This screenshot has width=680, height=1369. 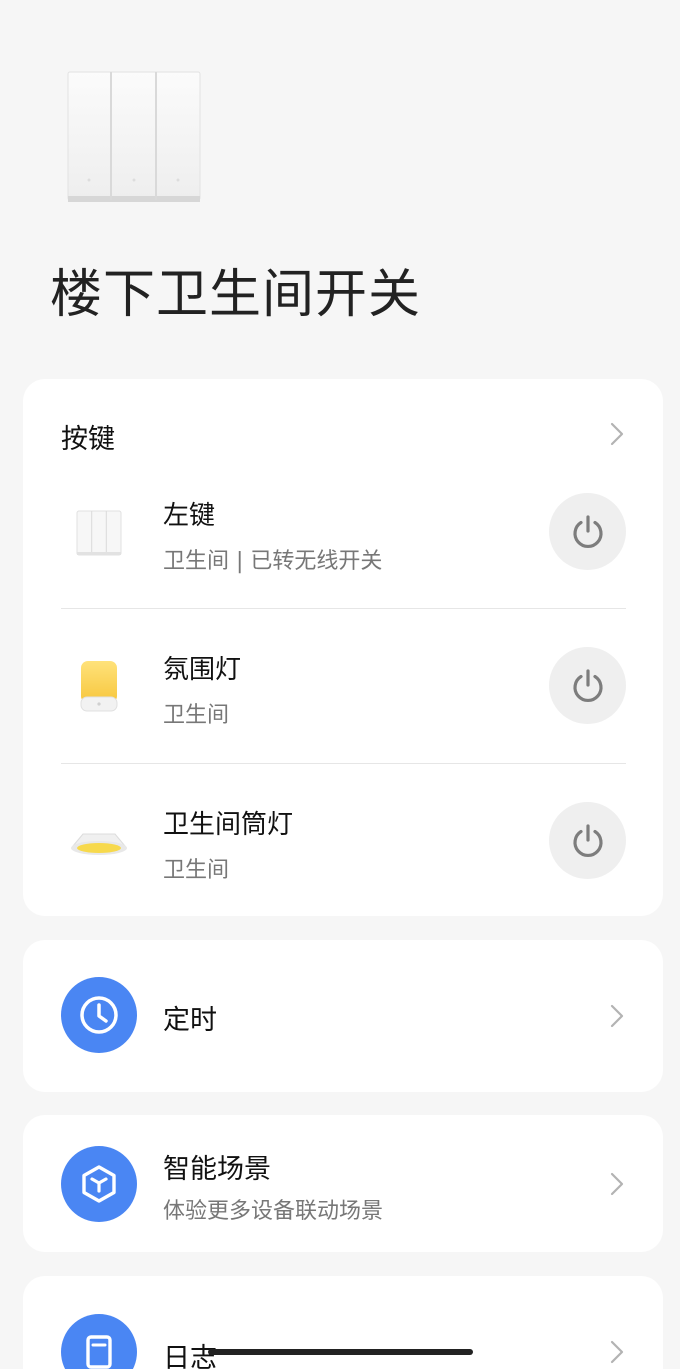 I want to click on key-row-left: 左键 卫生间 | 已转无线开关, so click(x=343, y=532).